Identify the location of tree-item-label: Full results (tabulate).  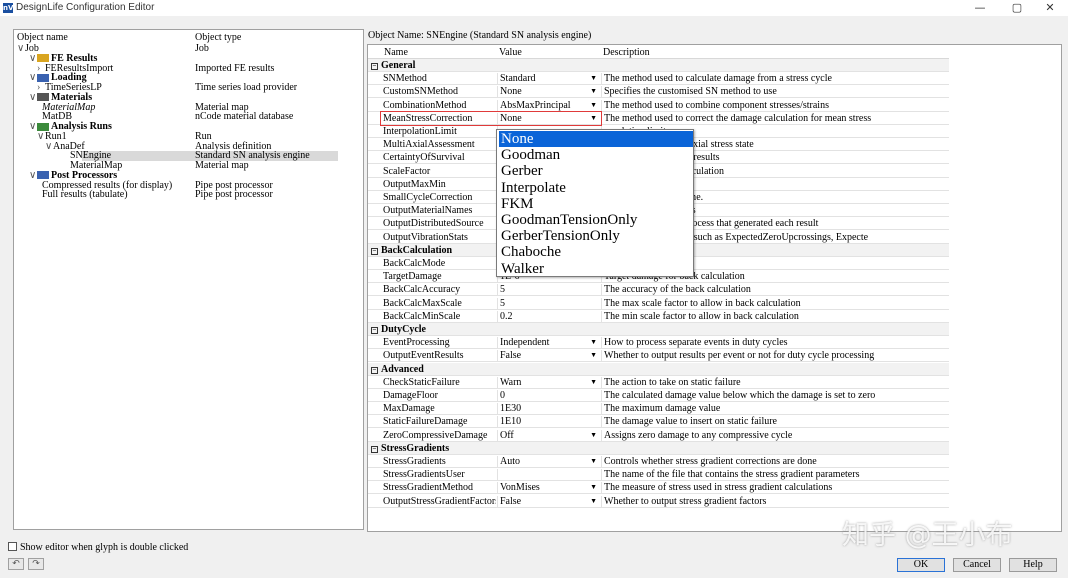
(85, 195).